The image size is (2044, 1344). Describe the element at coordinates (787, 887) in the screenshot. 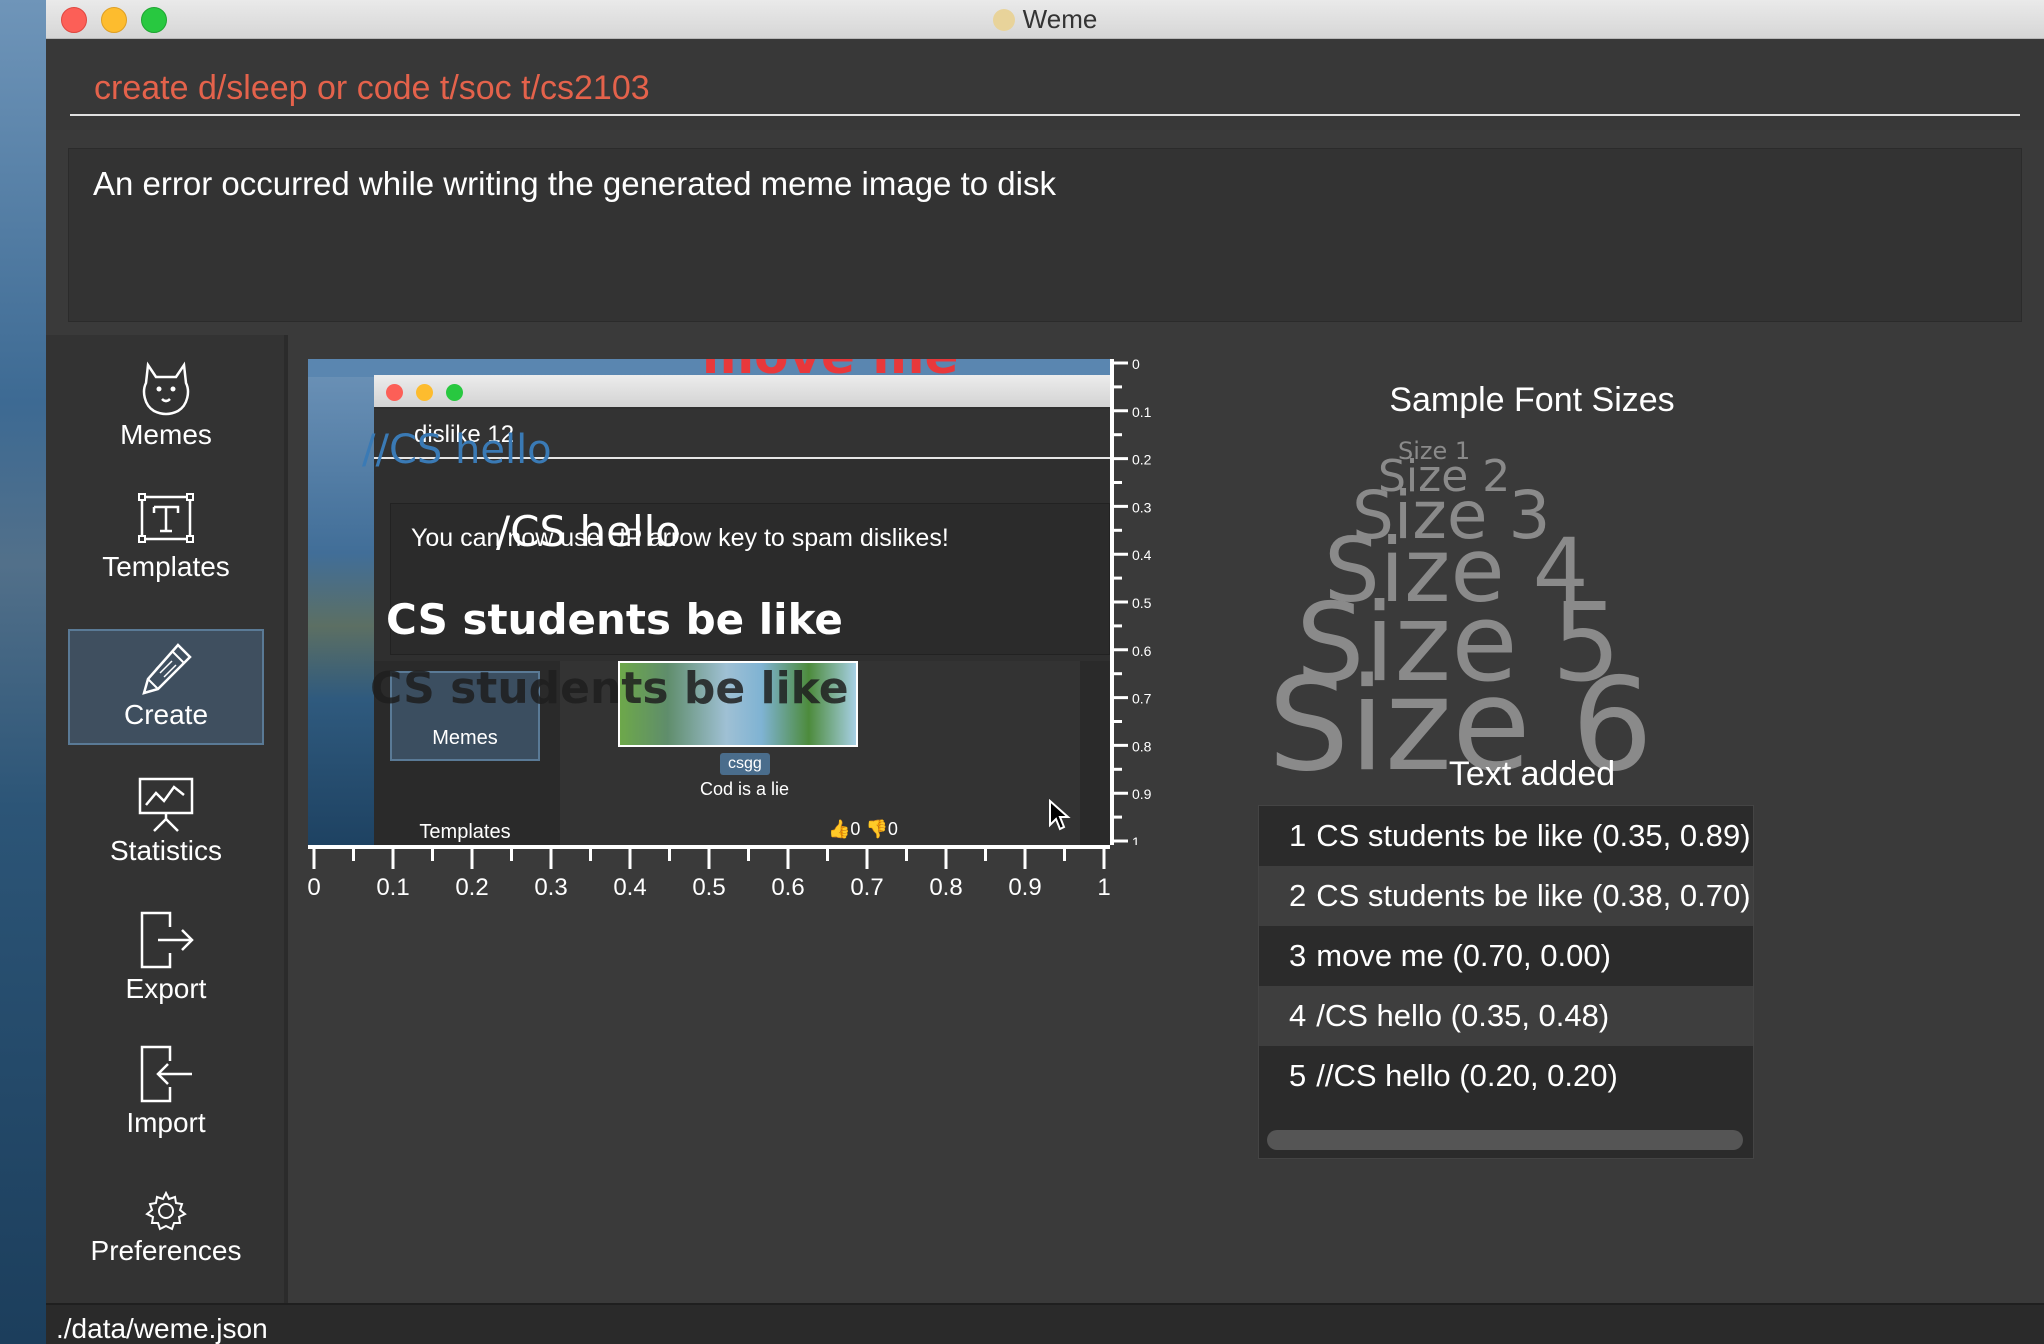

I see `horizontal-ruler-label: 0.6` at that location.